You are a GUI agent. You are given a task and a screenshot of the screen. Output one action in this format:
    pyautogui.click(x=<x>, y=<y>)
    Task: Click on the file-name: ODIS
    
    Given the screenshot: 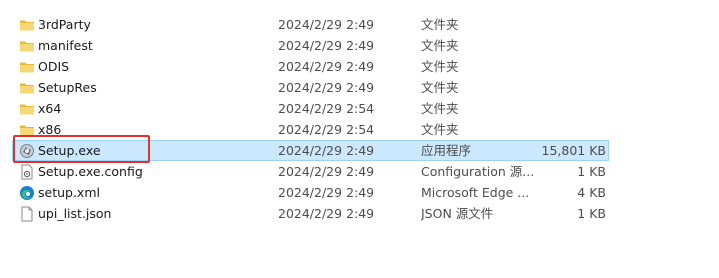 What is the action you would take?
    pyautogui.click(x=54, y=66)
    